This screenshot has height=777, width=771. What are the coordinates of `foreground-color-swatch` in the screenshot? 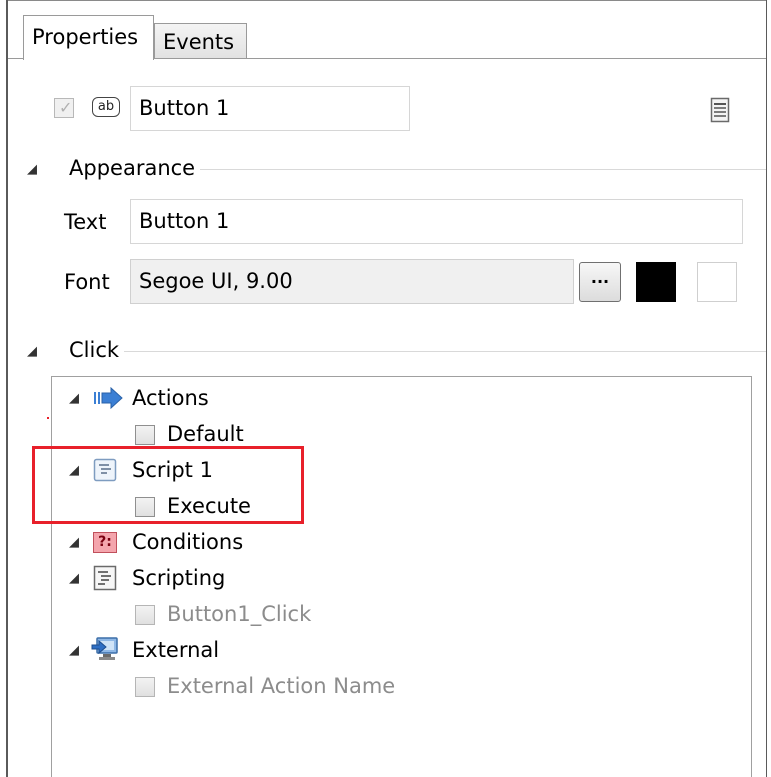 It's located at (656, 282).